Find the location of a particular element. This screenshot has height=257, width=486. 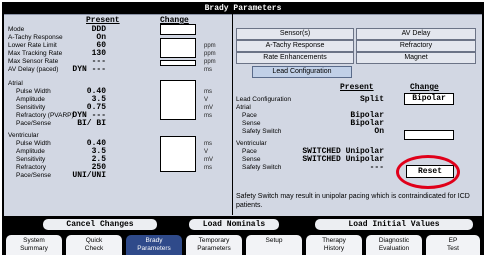

nav-tab-diagnostic-evaluation: Diagnostic Evaluation is located at coordinates (394, 245).